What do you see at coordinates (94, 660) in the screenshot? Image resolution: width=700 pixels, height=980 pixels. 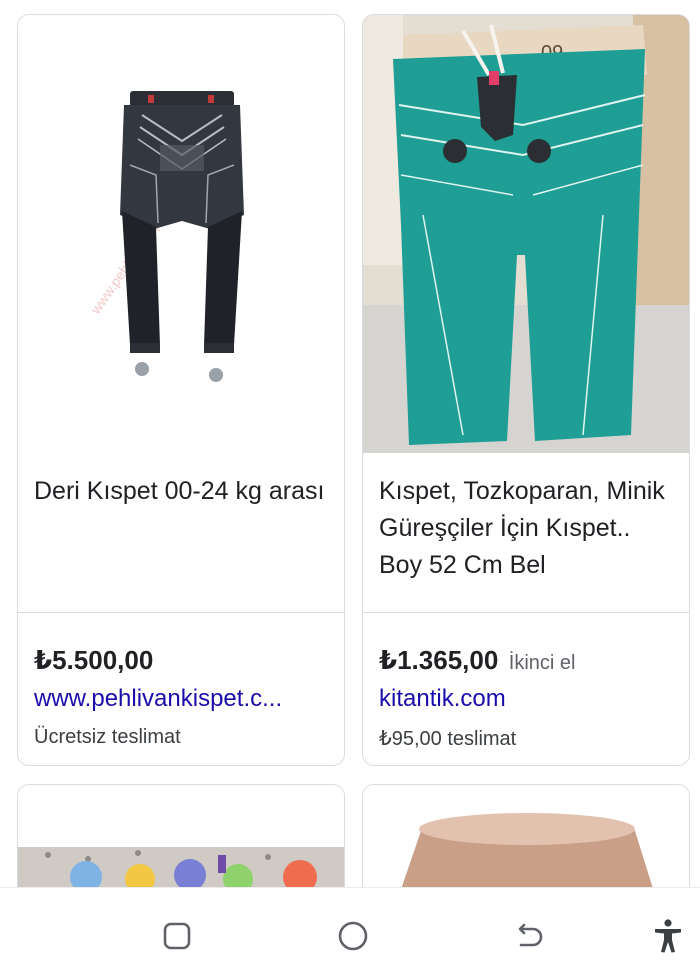 I see `product-price: ₺5.500,00` at bounding box center [94, 660].